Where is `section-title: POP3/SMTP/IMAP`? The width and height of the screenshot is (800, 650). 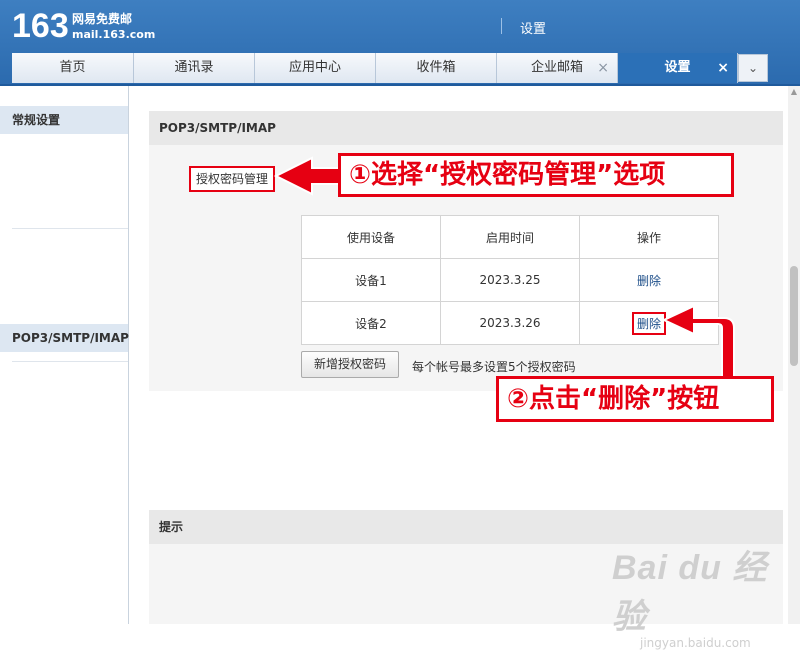 section-title: POP3/SMTP/IMAP is located at coordinates (466, 128).